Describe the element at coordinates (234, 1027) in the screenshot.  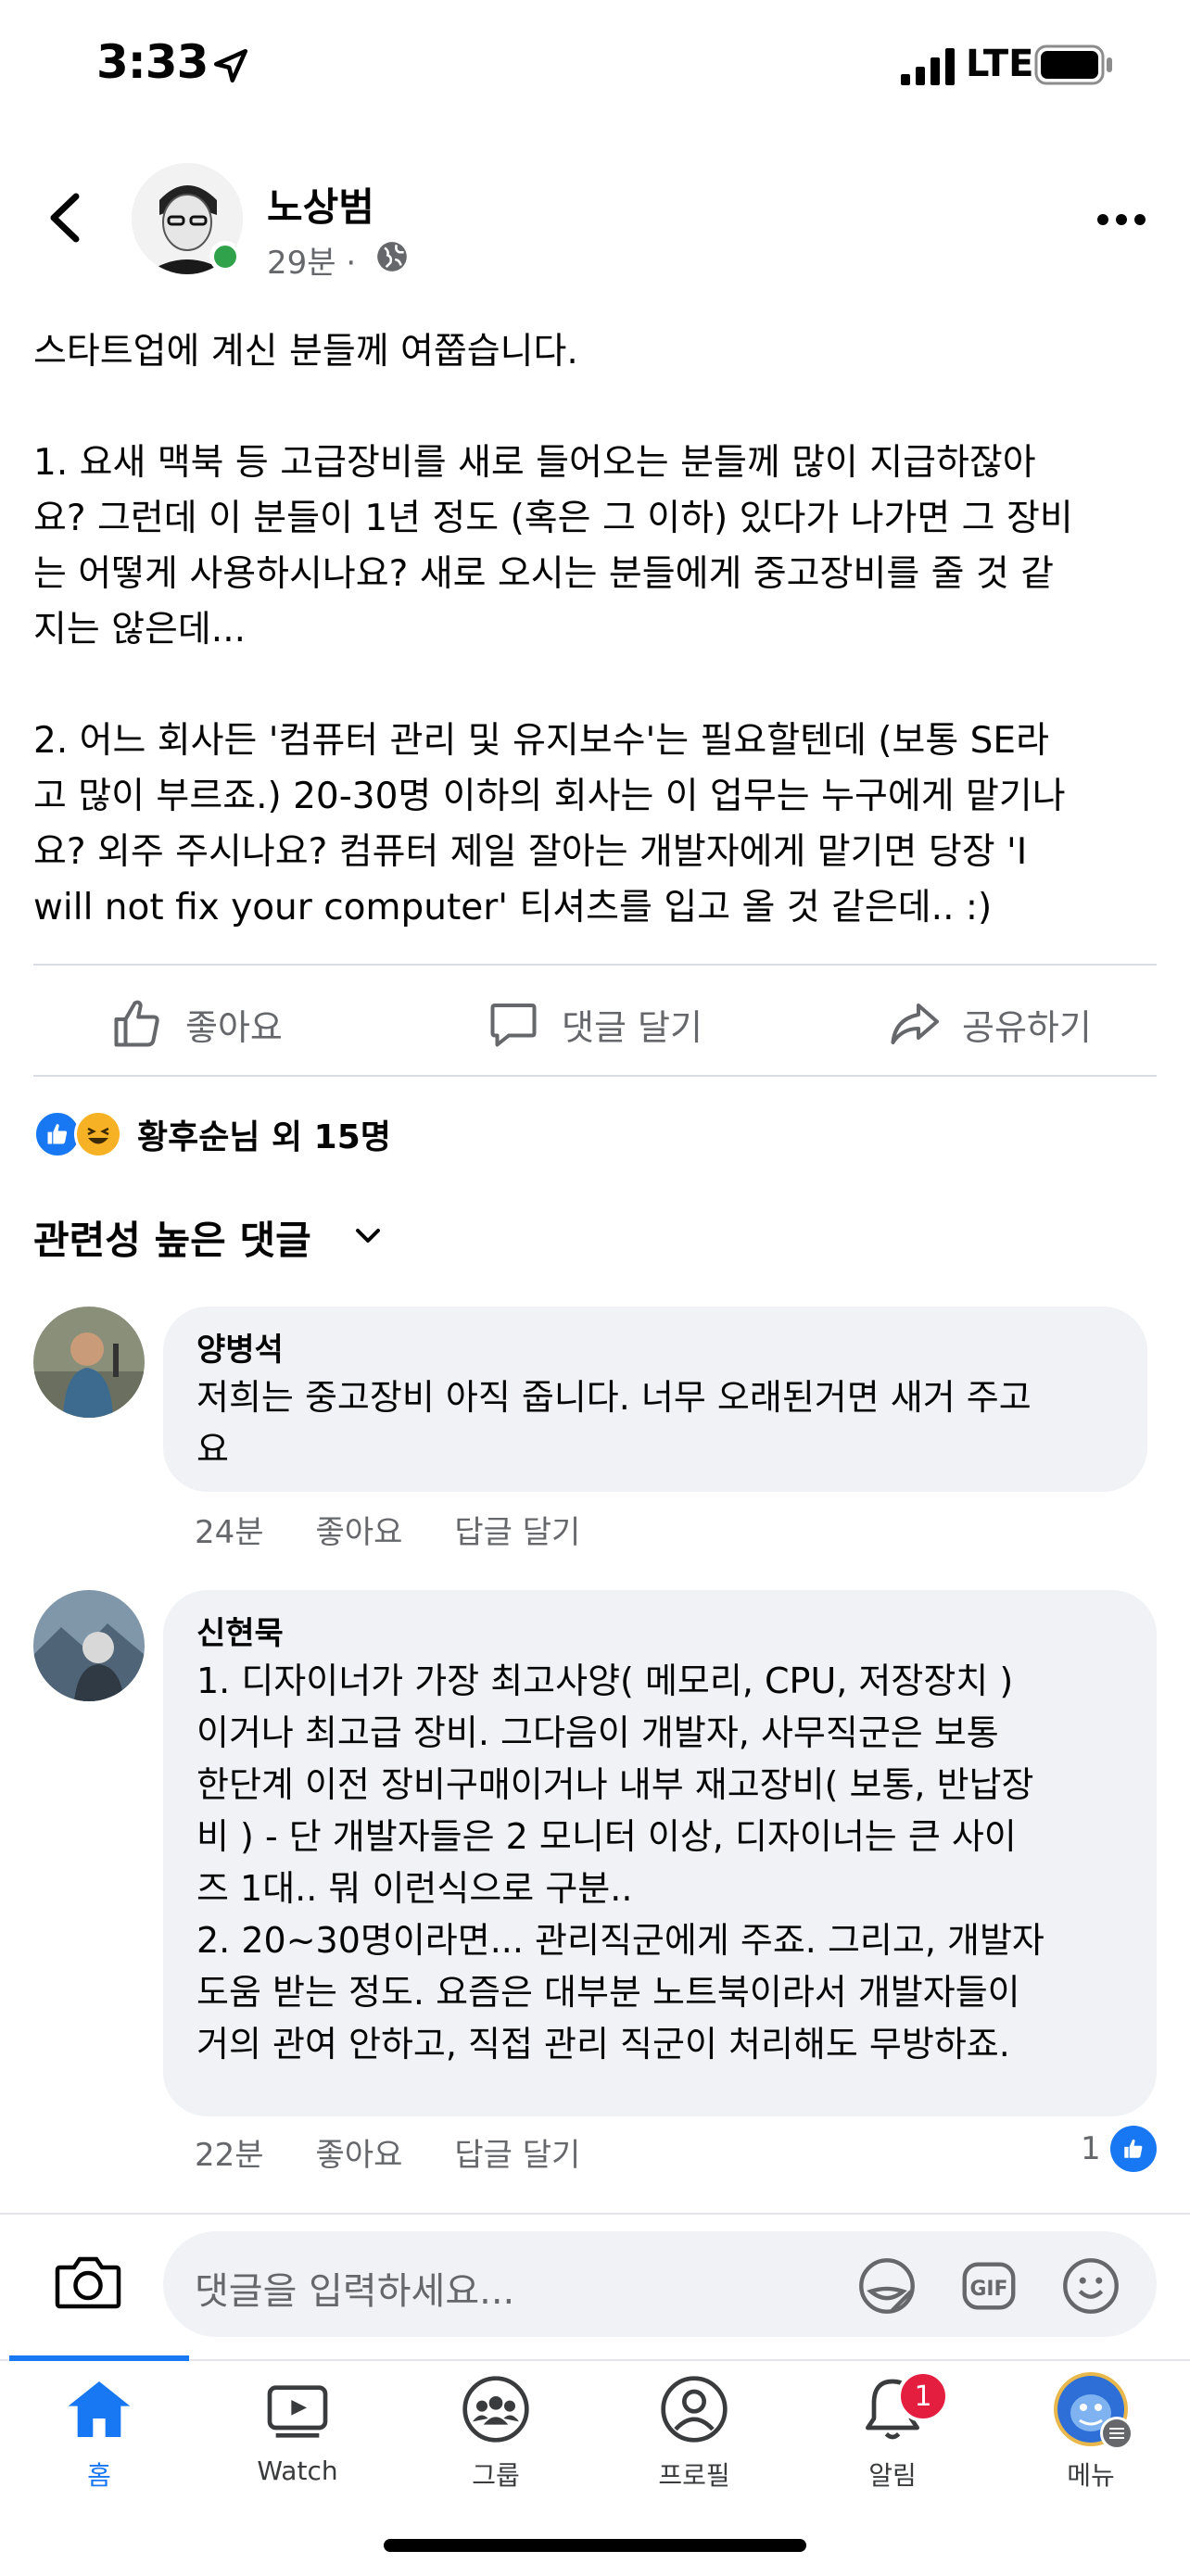
I see `like-label: 좋아요` at that location.